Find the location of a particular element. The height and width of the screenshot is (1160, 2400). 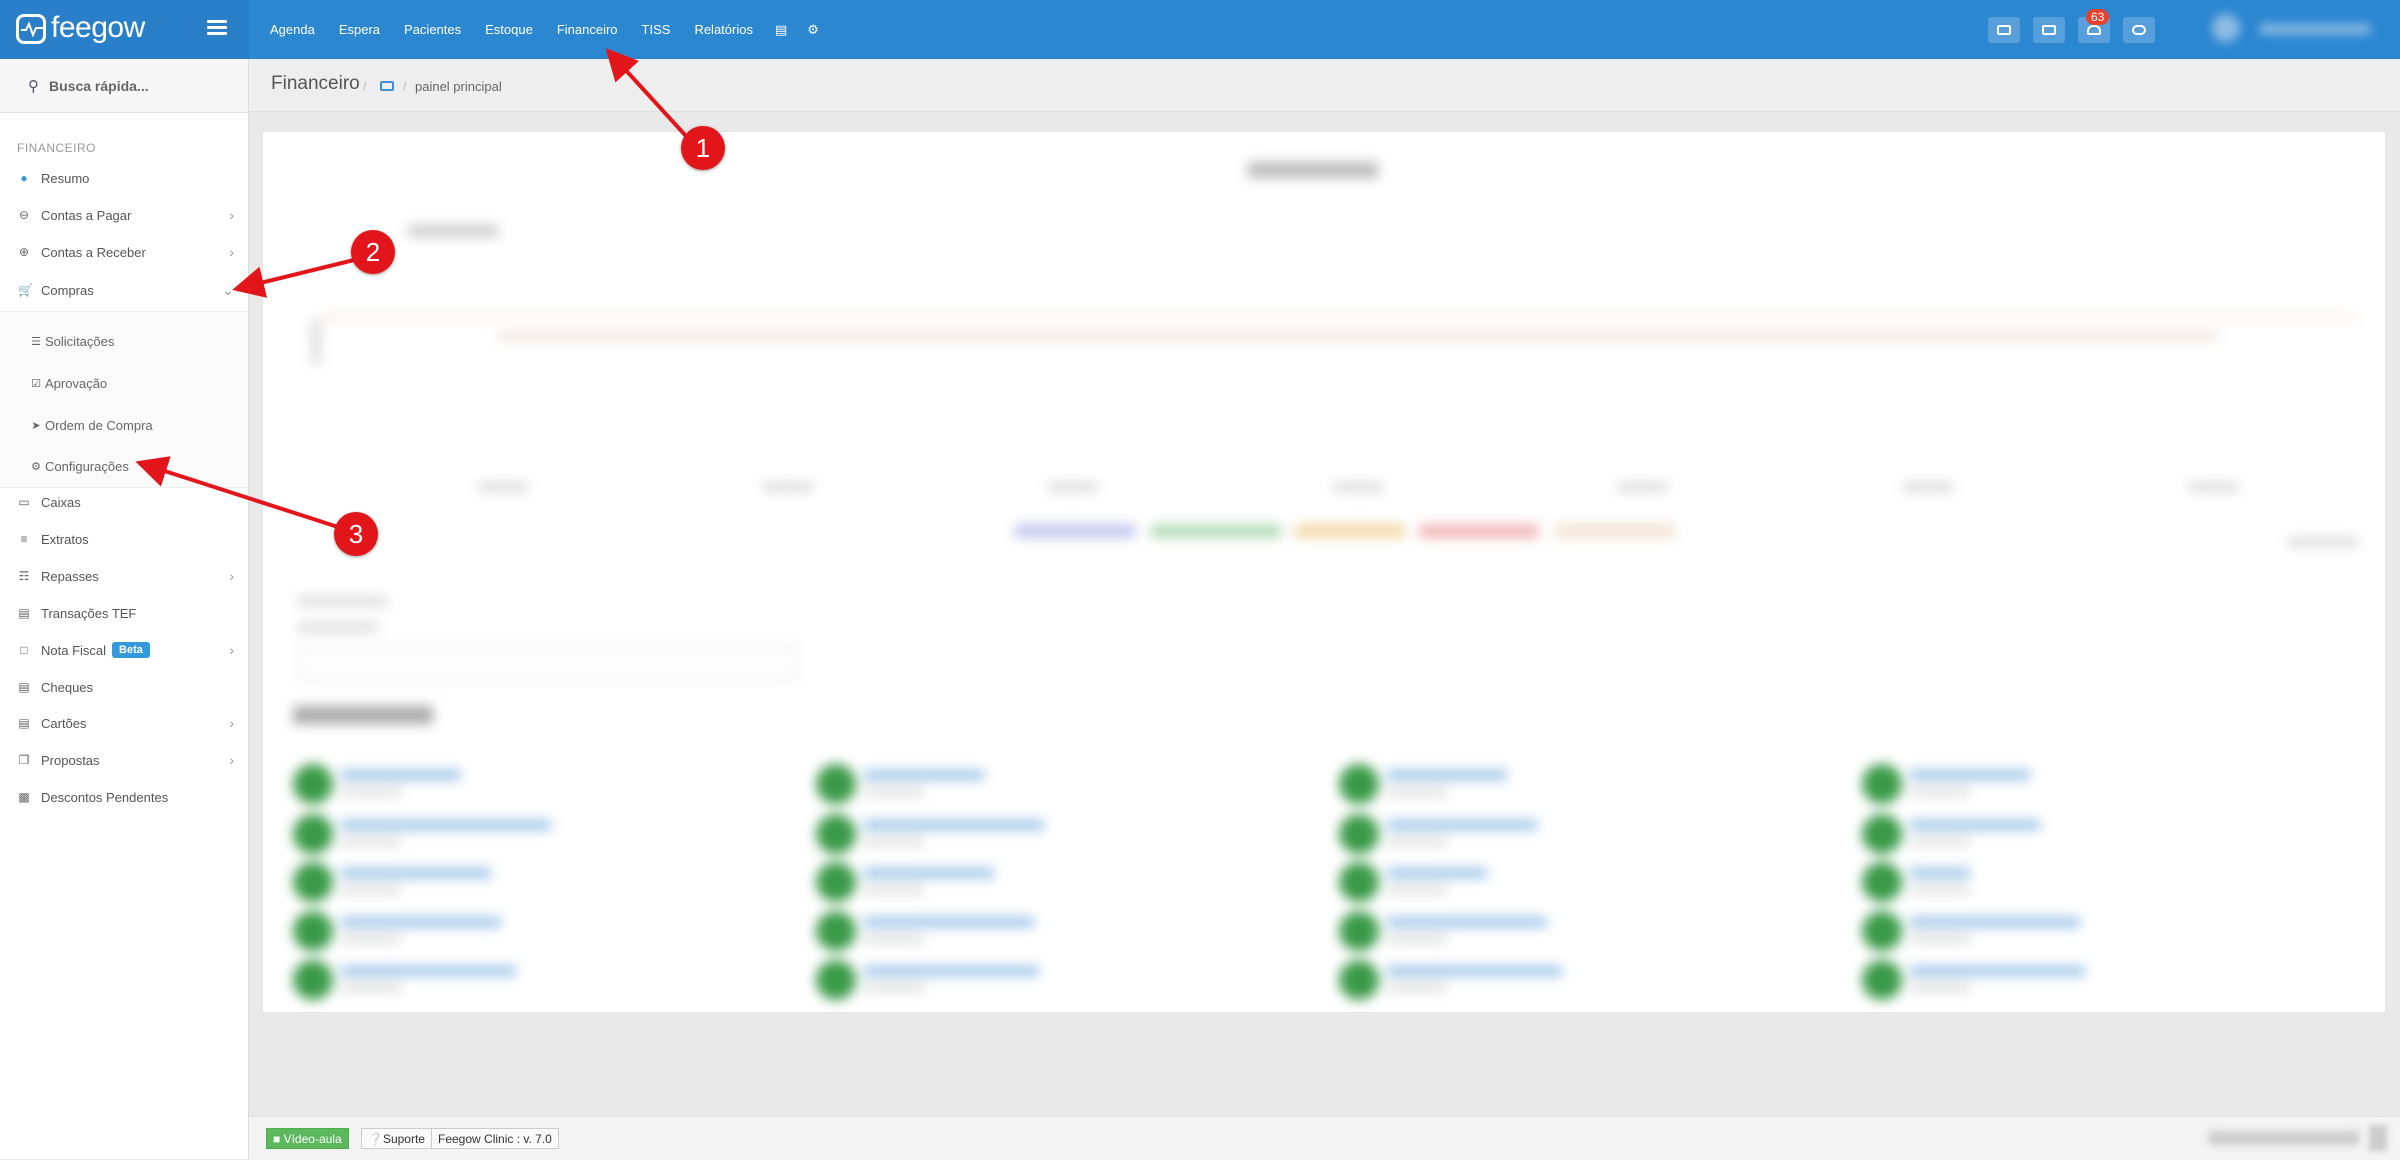

sidebar-item-nota-fiscal: □ Nota Fiscal Beta › is located at coordinates (124, 650).